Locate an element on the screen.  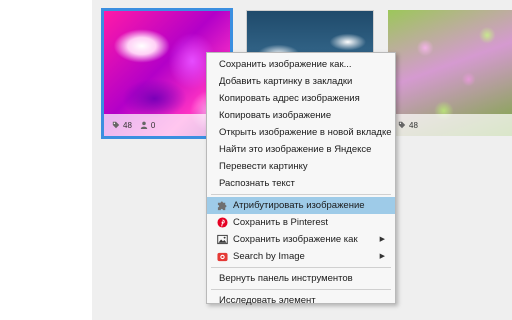
menu-item-search-by-image: Search by Image ▶ is located at coordinates (301, 256).